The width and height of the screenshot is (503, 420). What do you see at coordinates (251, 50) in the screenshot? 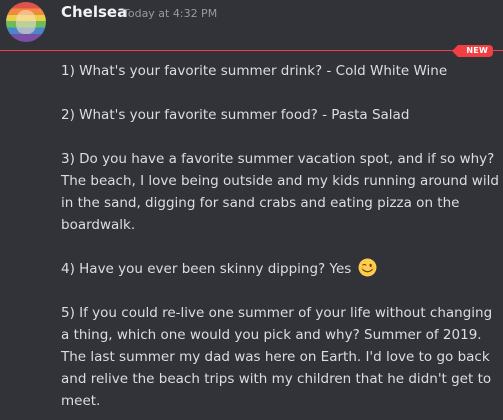
I see `new-messages-divider` at bounding box center [251, 50].